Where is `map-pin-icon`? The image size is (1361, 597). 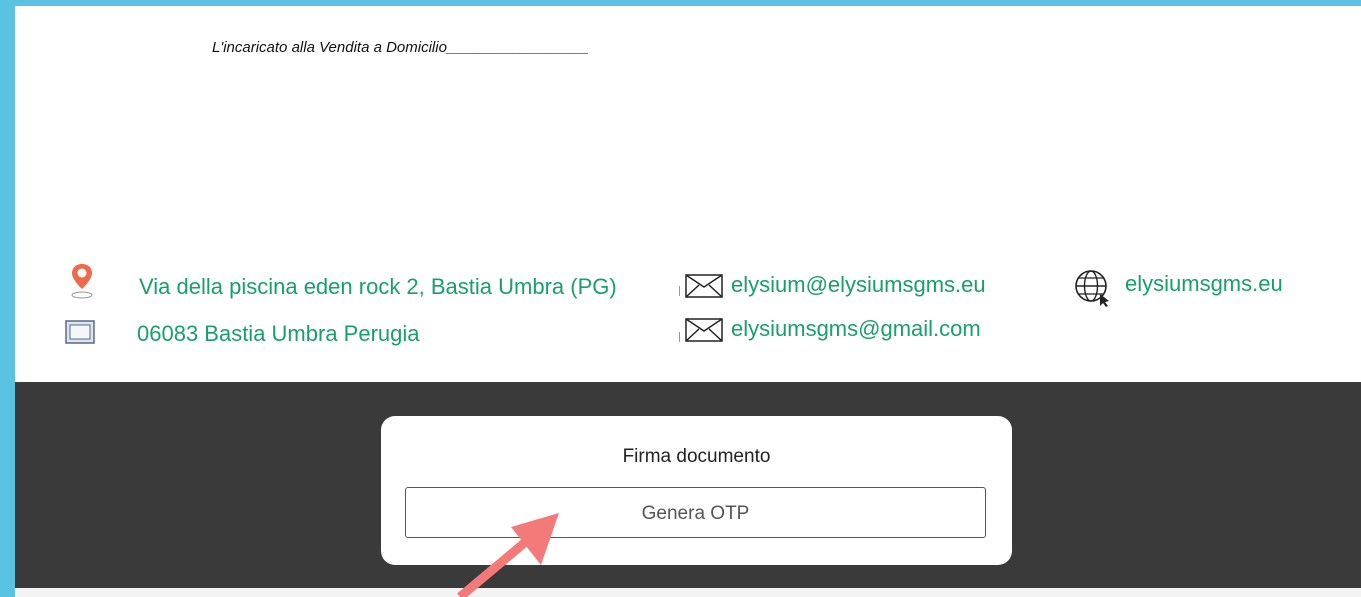 map-pin-icon is located at coordinates (82, 281).